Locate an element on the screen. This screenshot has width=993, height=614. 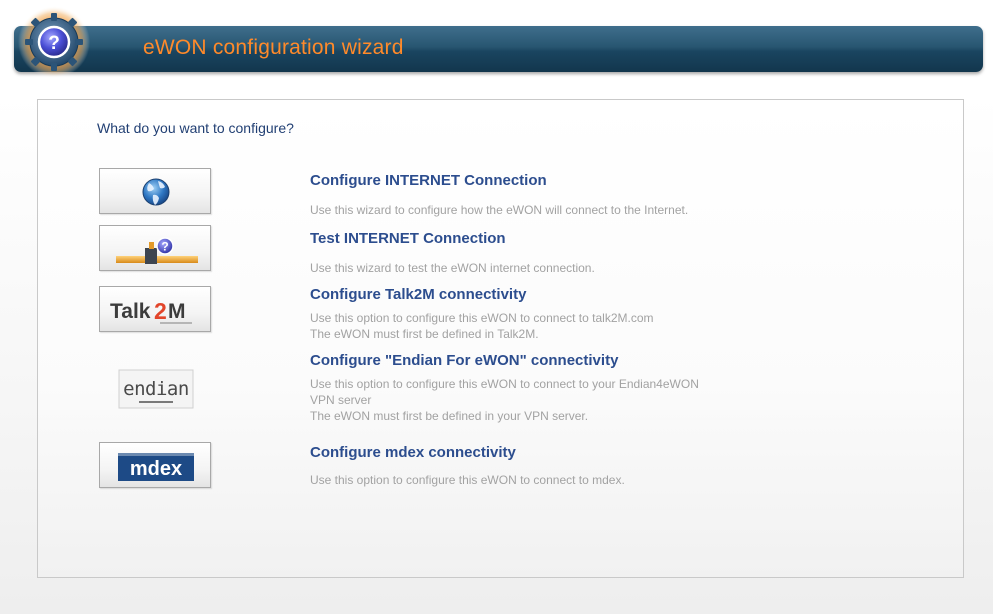
configure-internet-link: Configure INTERNET Connection is located at coordinates (428, 180).